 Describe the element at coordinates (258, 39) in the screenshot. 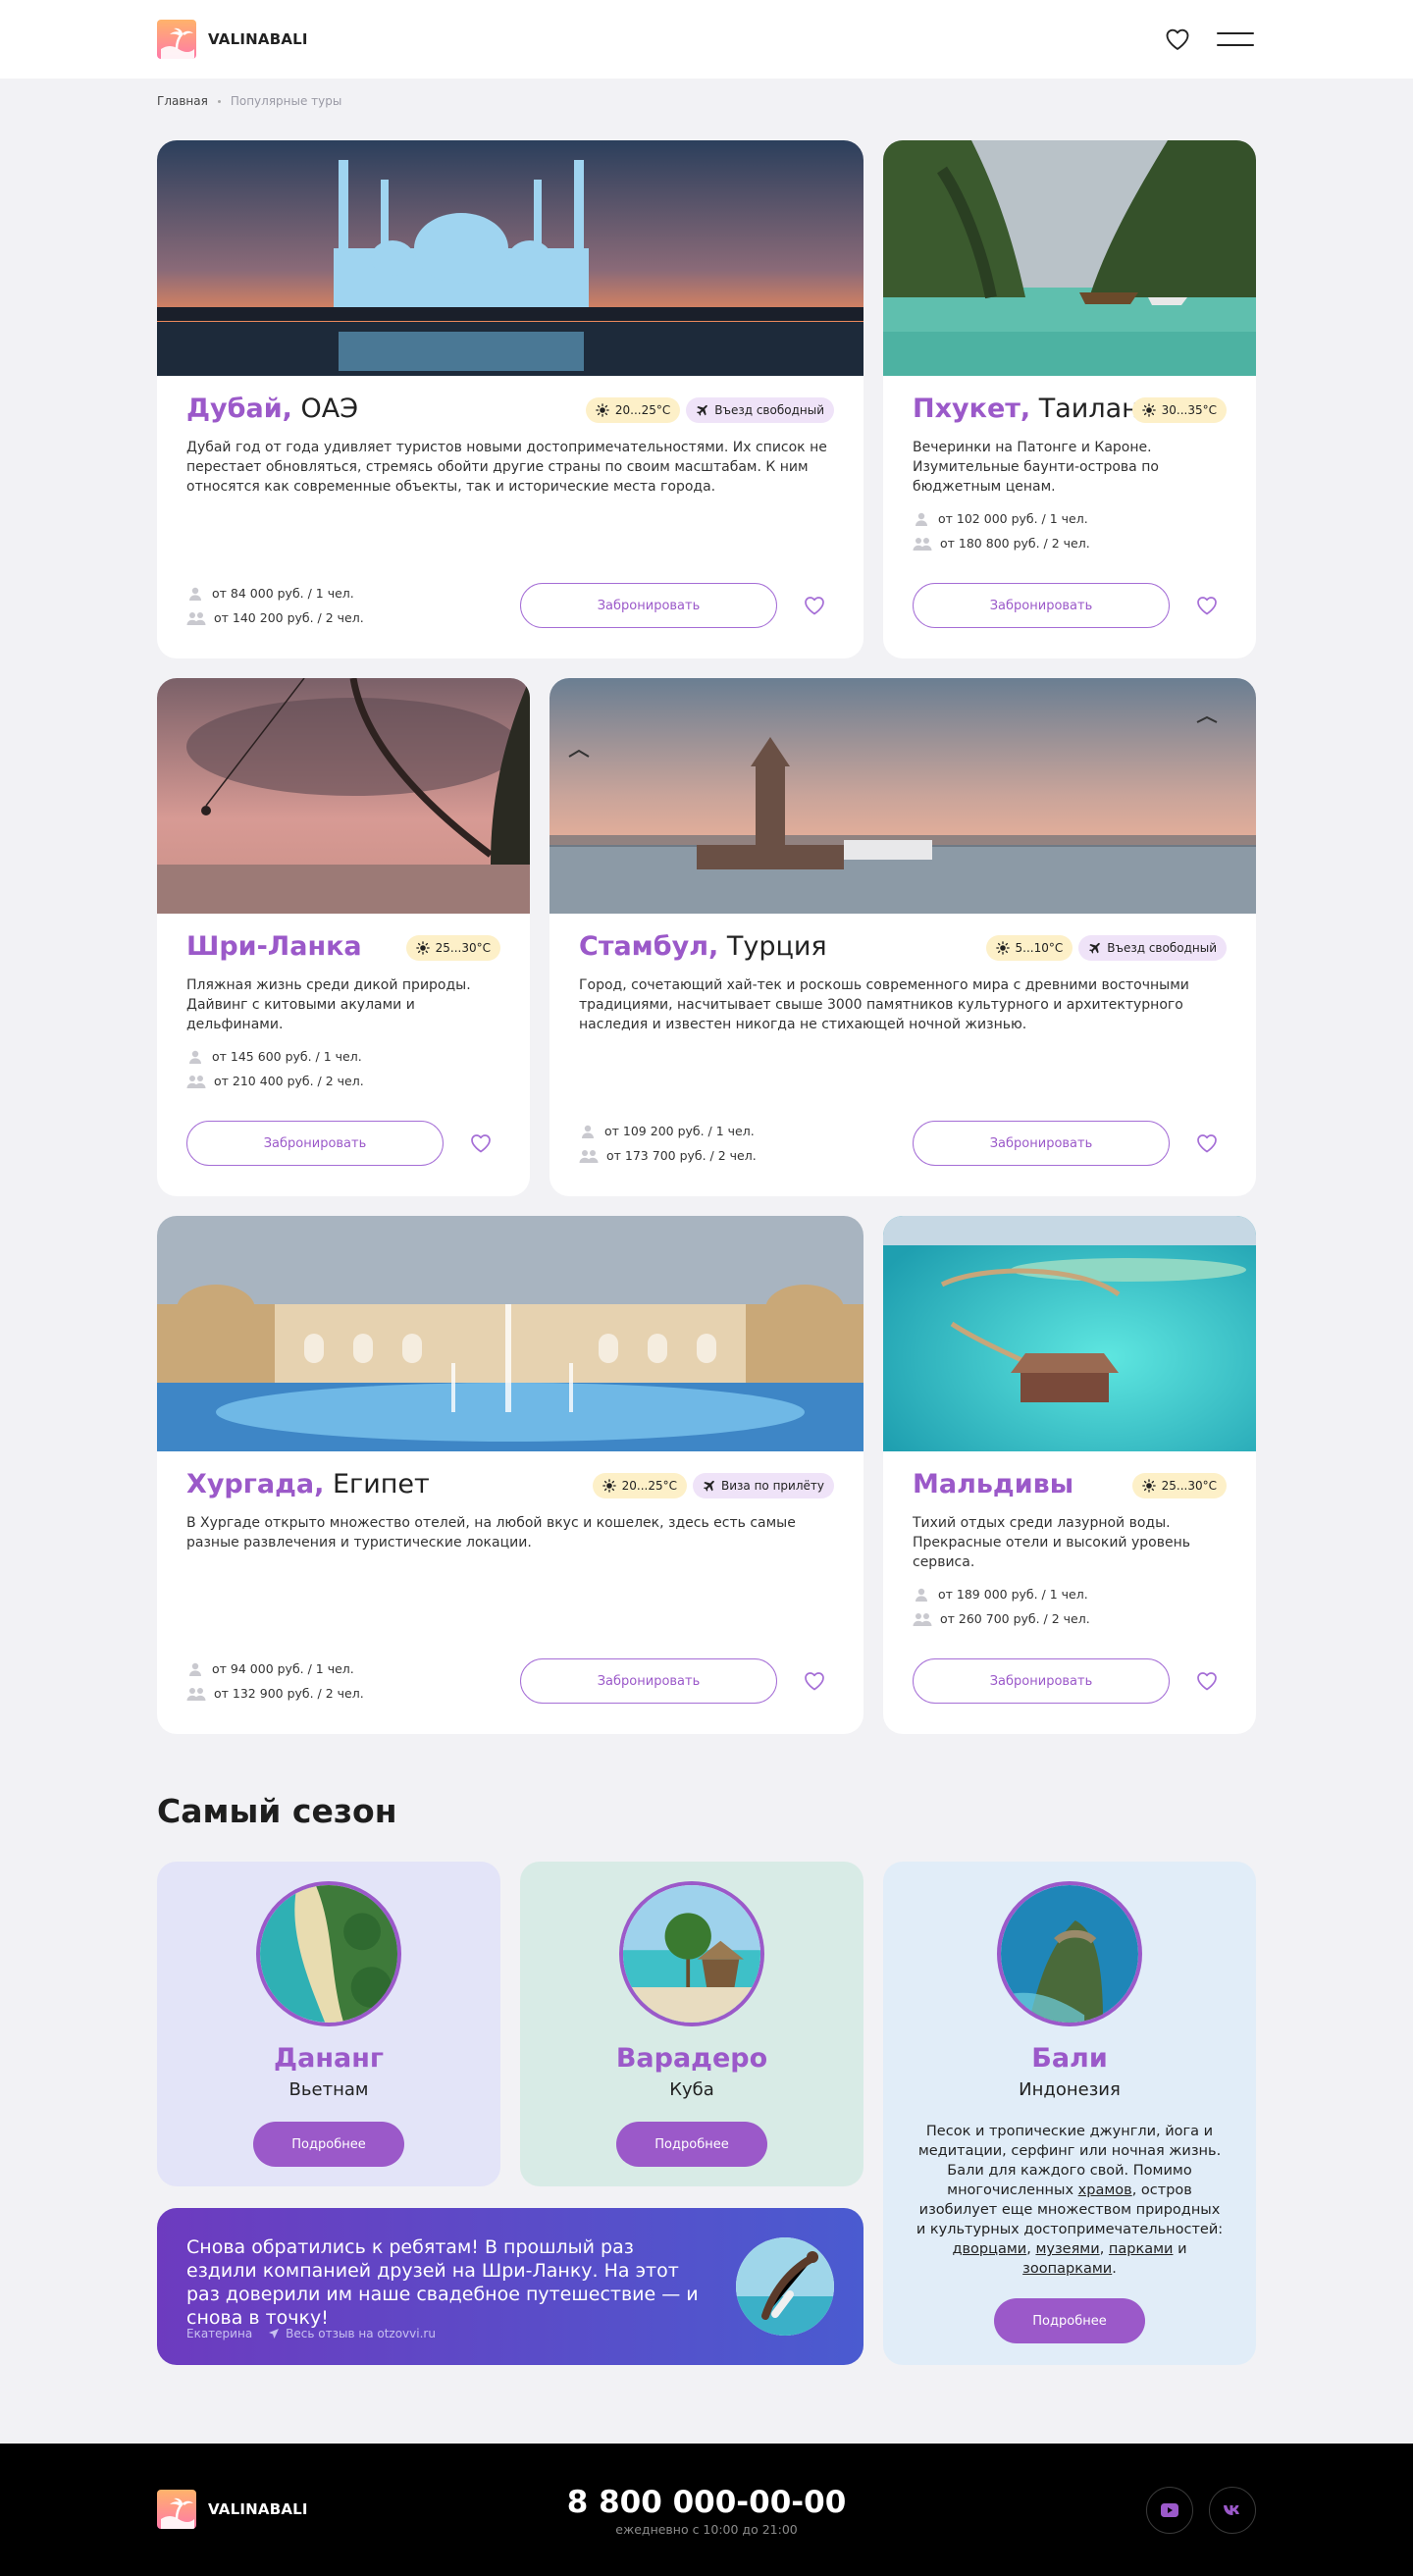

I see `brand-name: VALINABALI` at that location.